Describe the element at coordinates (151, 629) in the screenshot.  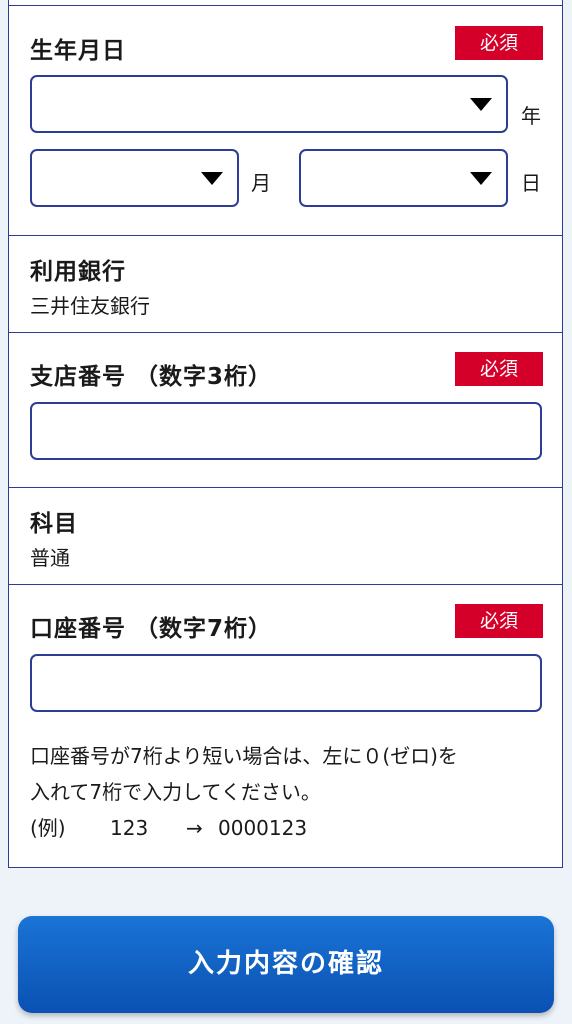
I see `account-number-label: 口座番号 （数字7桁）` at that location.